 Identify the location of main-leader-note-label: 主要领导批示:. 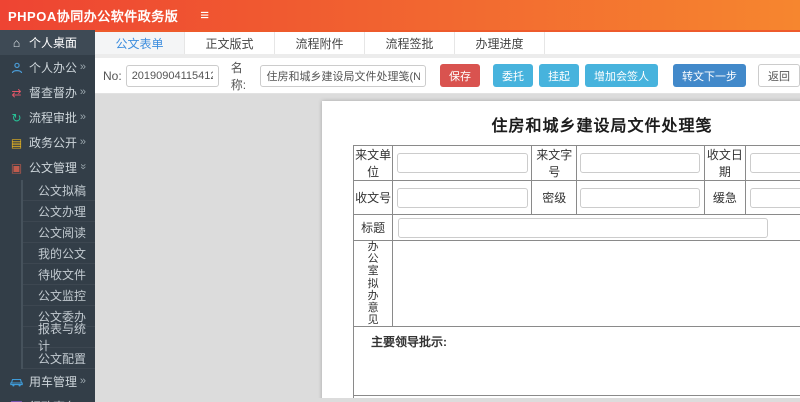
(409, 342).